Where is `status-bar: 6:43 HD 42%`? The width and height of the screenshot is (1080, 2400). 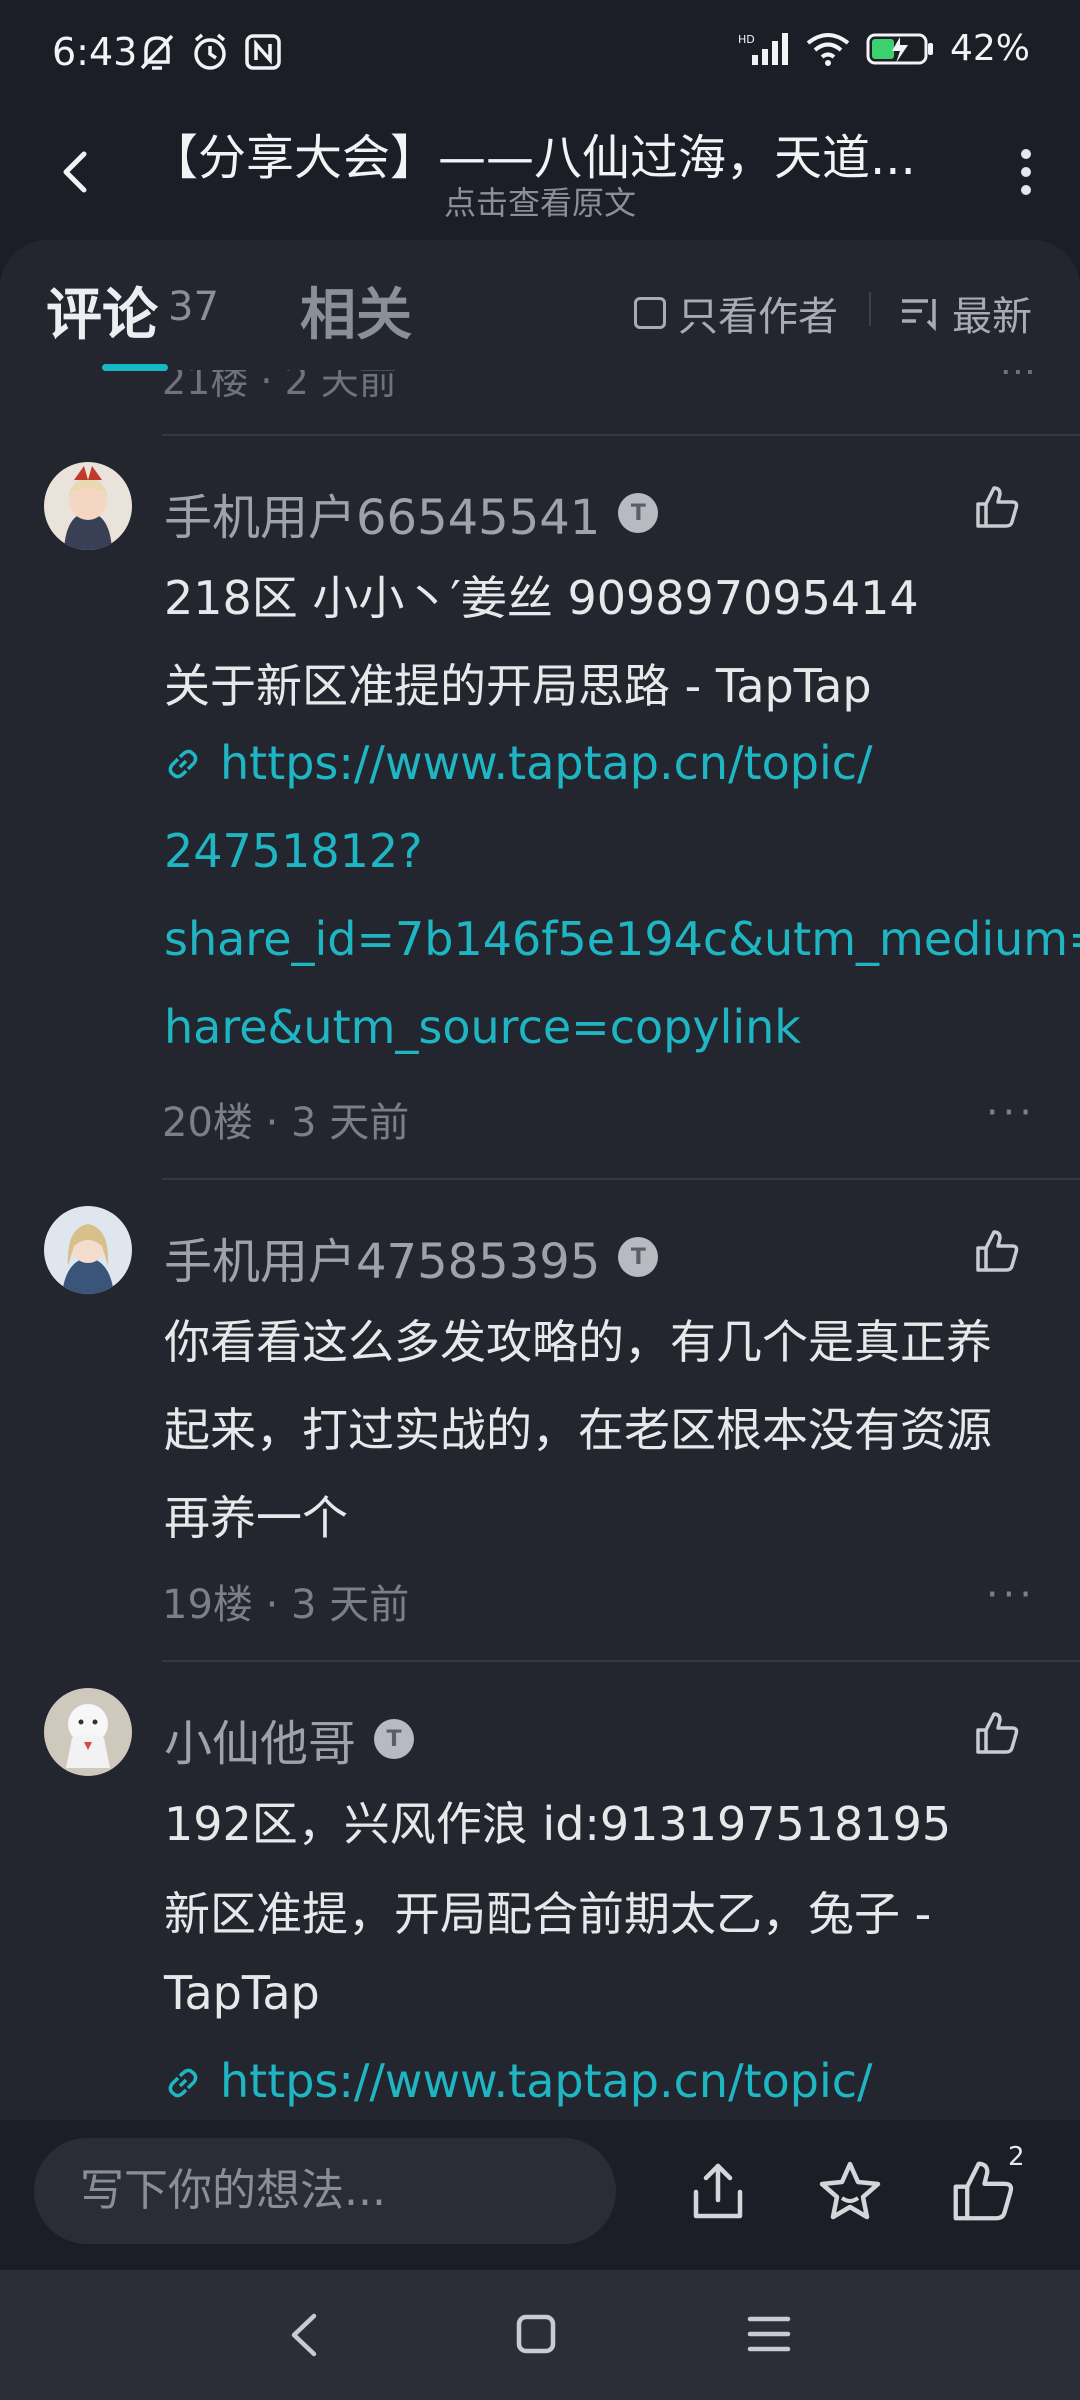 status-bar: 6:43 HD 42% is located at coordinates (540, 55).